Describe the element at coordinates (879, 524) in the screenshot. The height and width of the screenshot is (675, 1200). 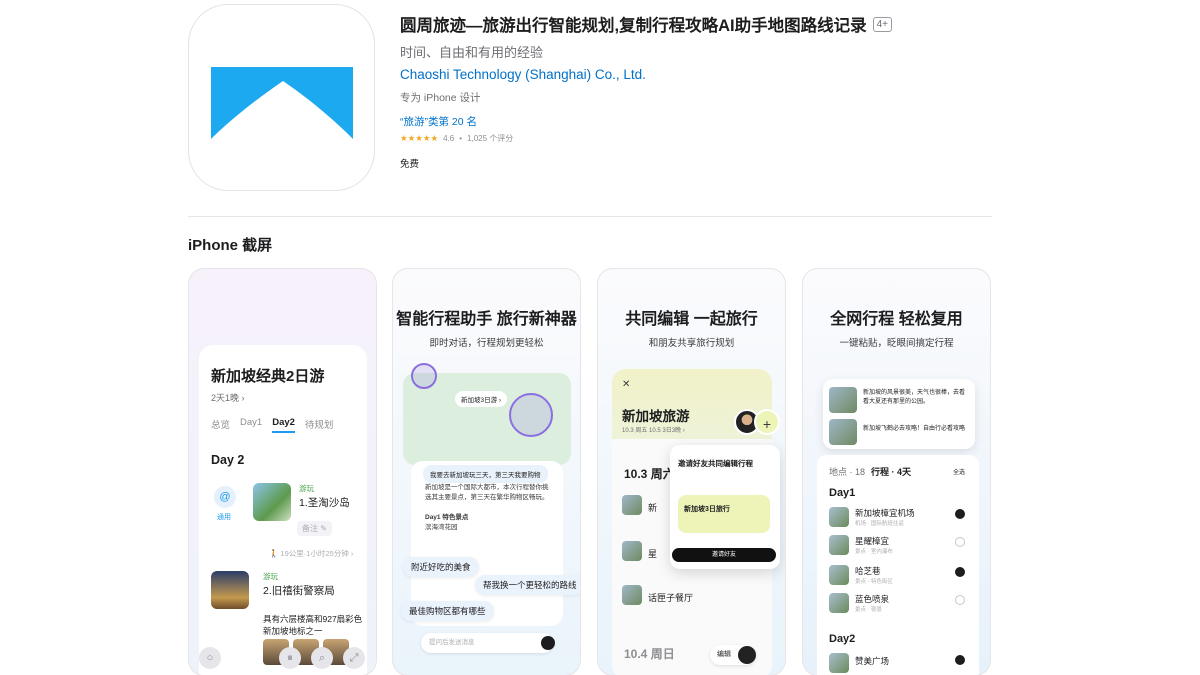
I see `place-subtitle: 机场 · 国际航班往返` at that location.